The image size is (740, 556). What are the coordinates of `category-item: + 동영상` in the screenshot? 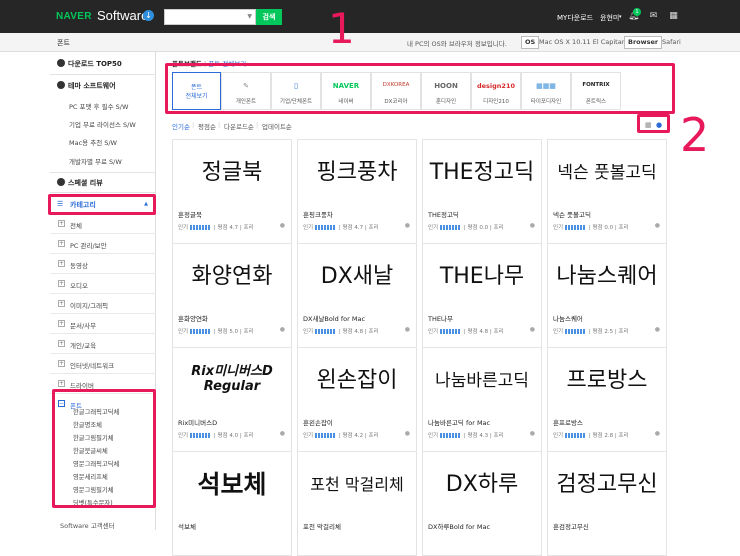 It's located at (103, 264).